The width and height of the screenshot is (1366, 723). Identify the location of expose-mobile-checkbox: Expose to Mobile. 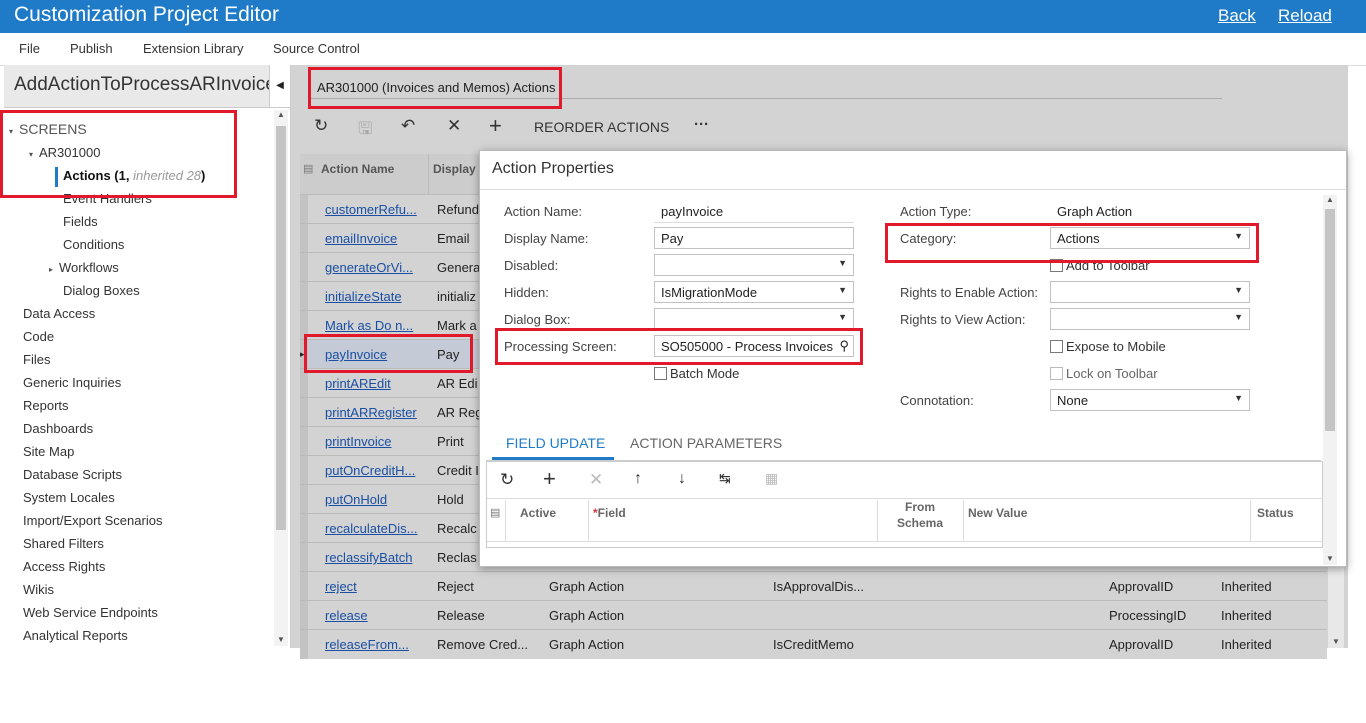
(1108, 346).